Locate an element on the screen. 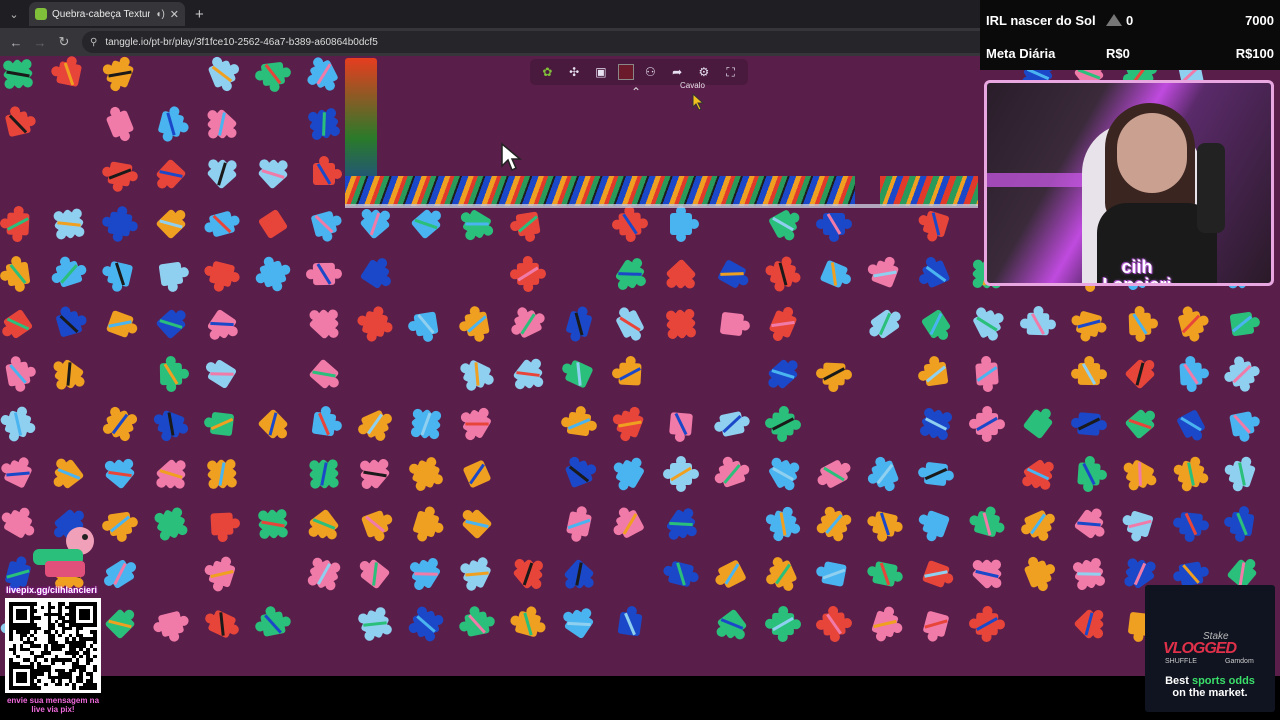  fullscreen-icon: ⛶ is located at coordinates (731, 72).